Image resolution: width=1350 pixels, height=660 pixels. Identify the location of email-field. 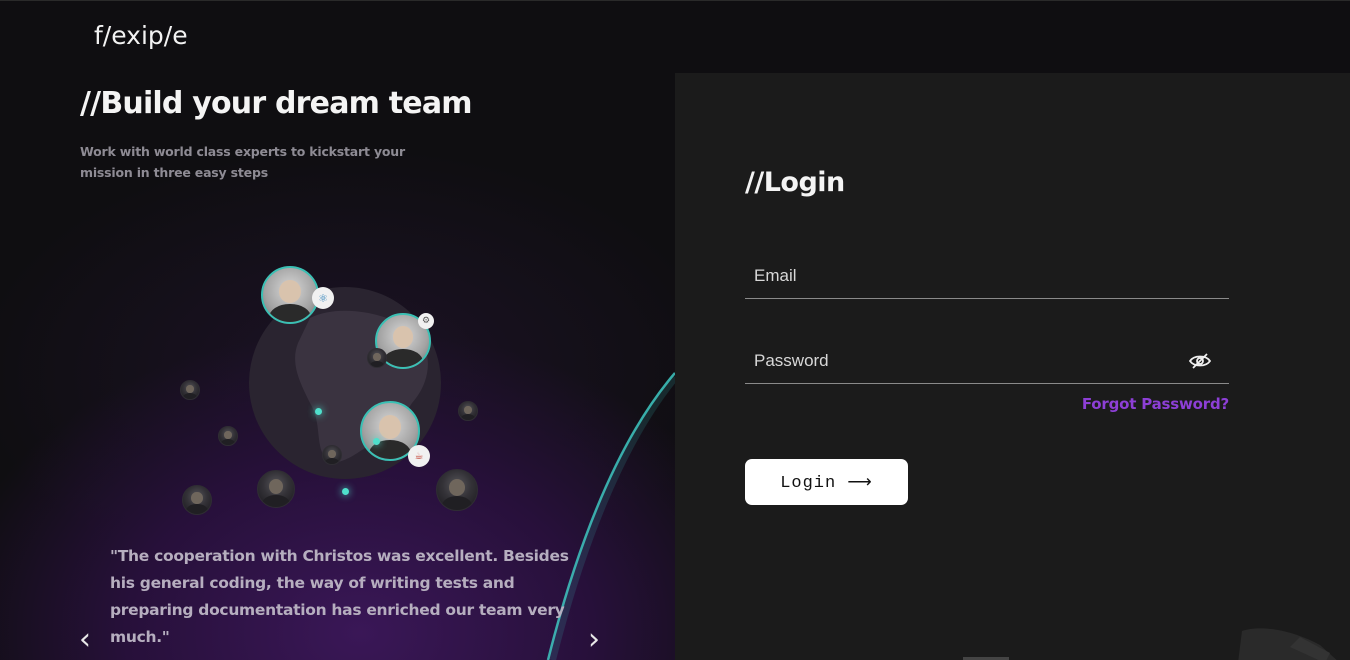
(987, 276).